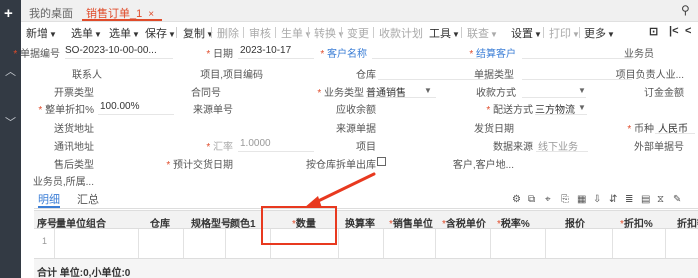  I want to click on ship-date-label: 发货日期, so click(494, 129).